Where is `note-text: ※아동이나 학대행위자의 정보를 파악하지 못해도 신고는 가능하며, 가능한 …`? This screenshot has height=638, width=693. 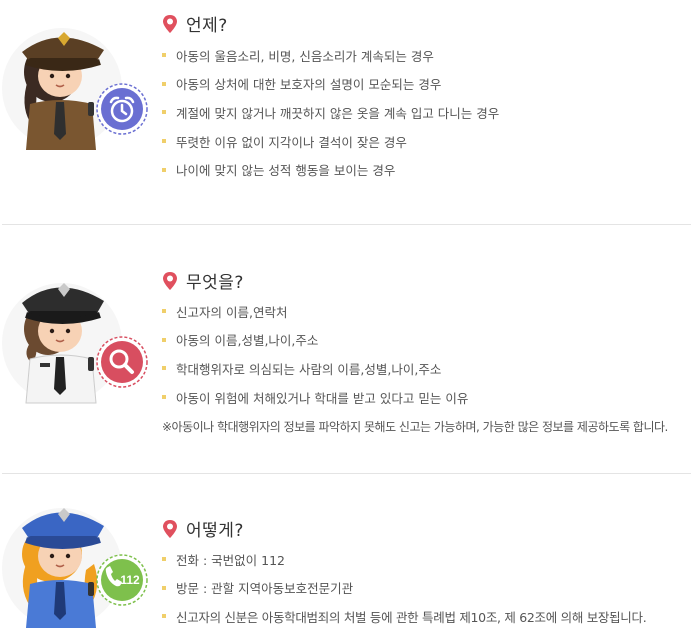 note-text: ※아동이나 학대행위자의 정보를 파악하지 못해도 신고는 가능하며, 가능한 … is located at coordinates (415, 427).